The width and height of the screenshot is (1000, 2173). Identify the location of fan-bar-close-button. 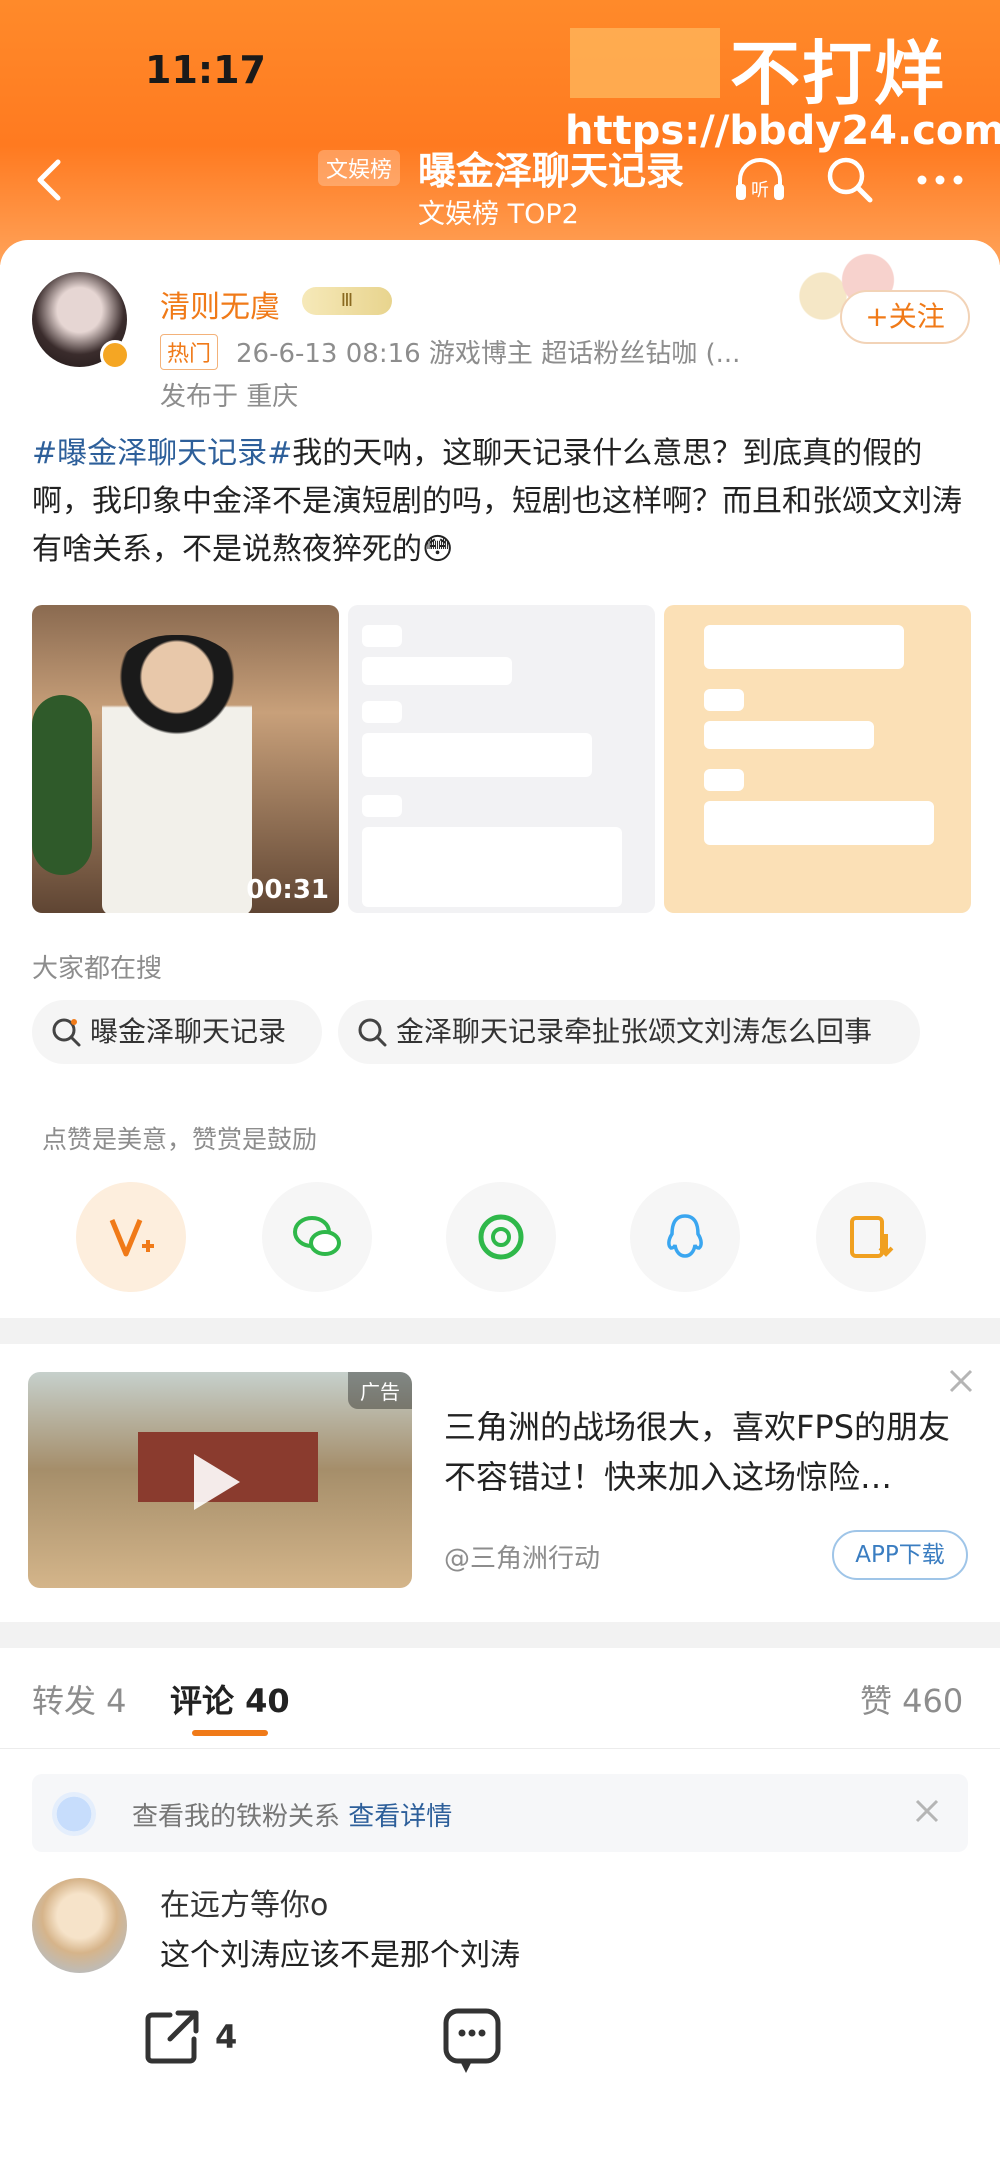
(927, 1811).